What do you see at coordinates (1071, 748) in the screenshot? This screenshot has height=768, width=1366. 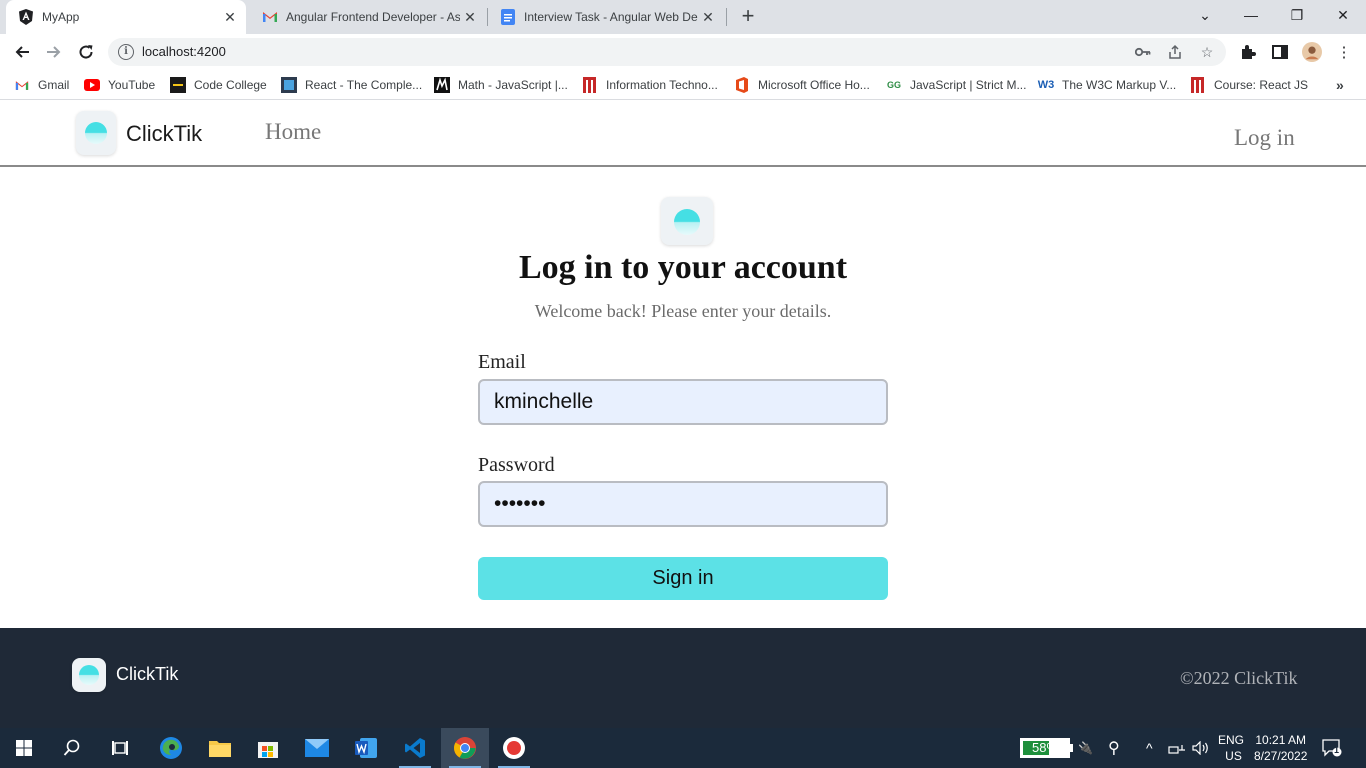 I see `battery-tip` at bounding box center [1071, 748].